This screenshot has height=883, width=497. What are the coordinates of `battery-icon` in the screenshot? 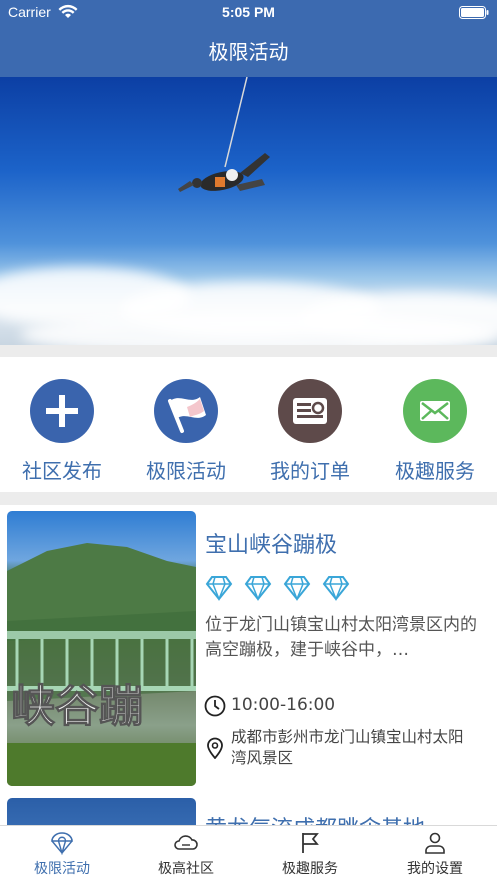 It's located at (474, 12).